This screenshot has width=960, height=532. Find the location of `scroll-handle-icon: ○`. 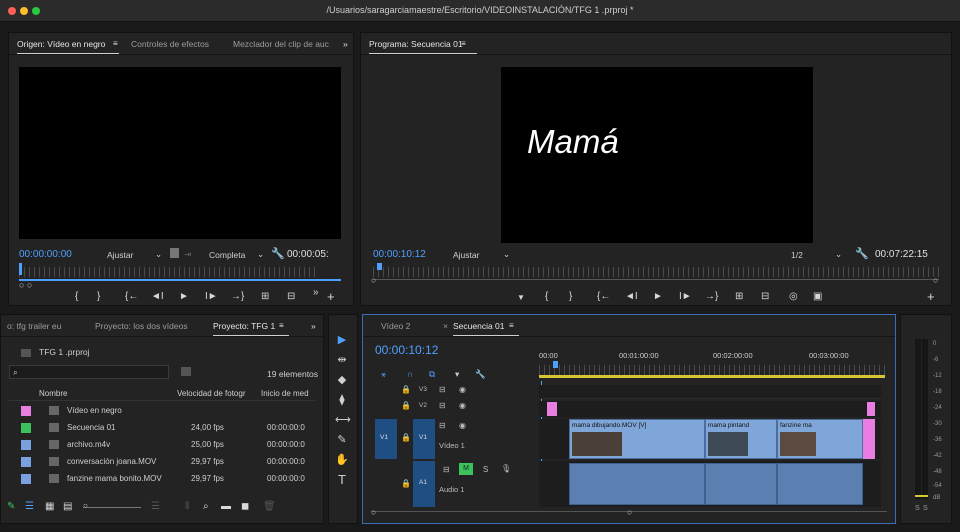

scroll-handle-icon: ○ is located at coordinates (373, 512).